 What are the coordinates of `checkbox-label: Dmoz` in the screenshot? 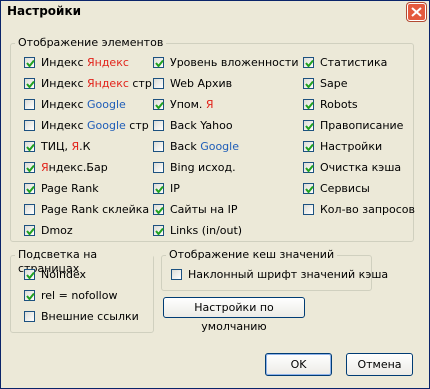 It's located at (57, 231).